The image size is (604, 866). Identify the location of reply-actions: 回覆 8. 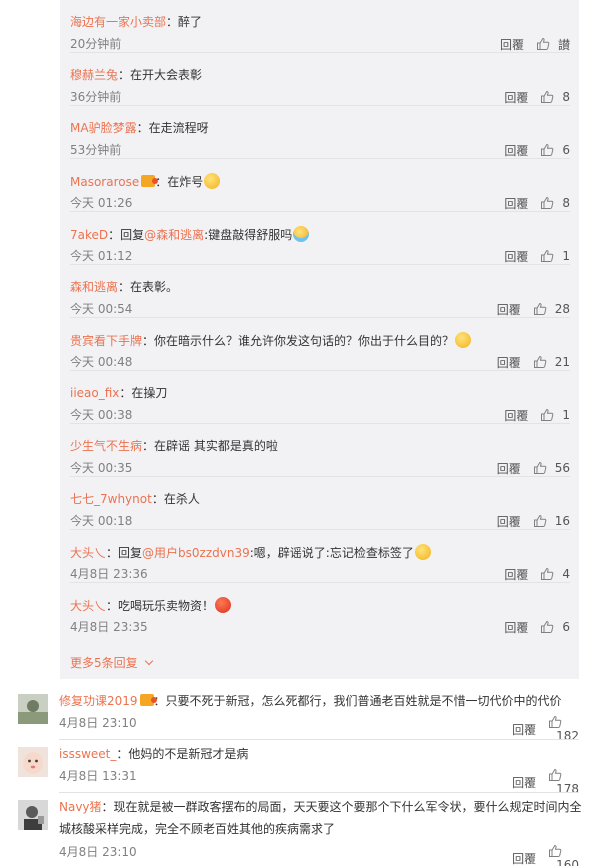
(537, 203).